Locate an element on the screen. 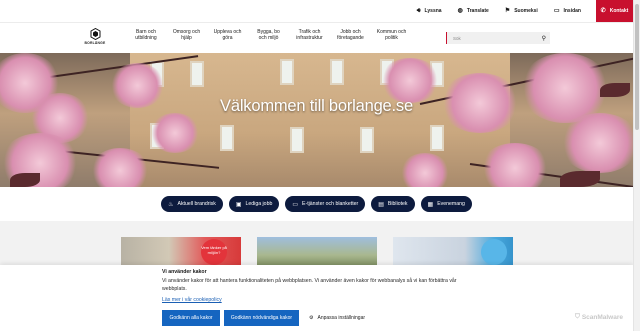  translate-link: ◍ Translate is located at coordinates (473, 11).